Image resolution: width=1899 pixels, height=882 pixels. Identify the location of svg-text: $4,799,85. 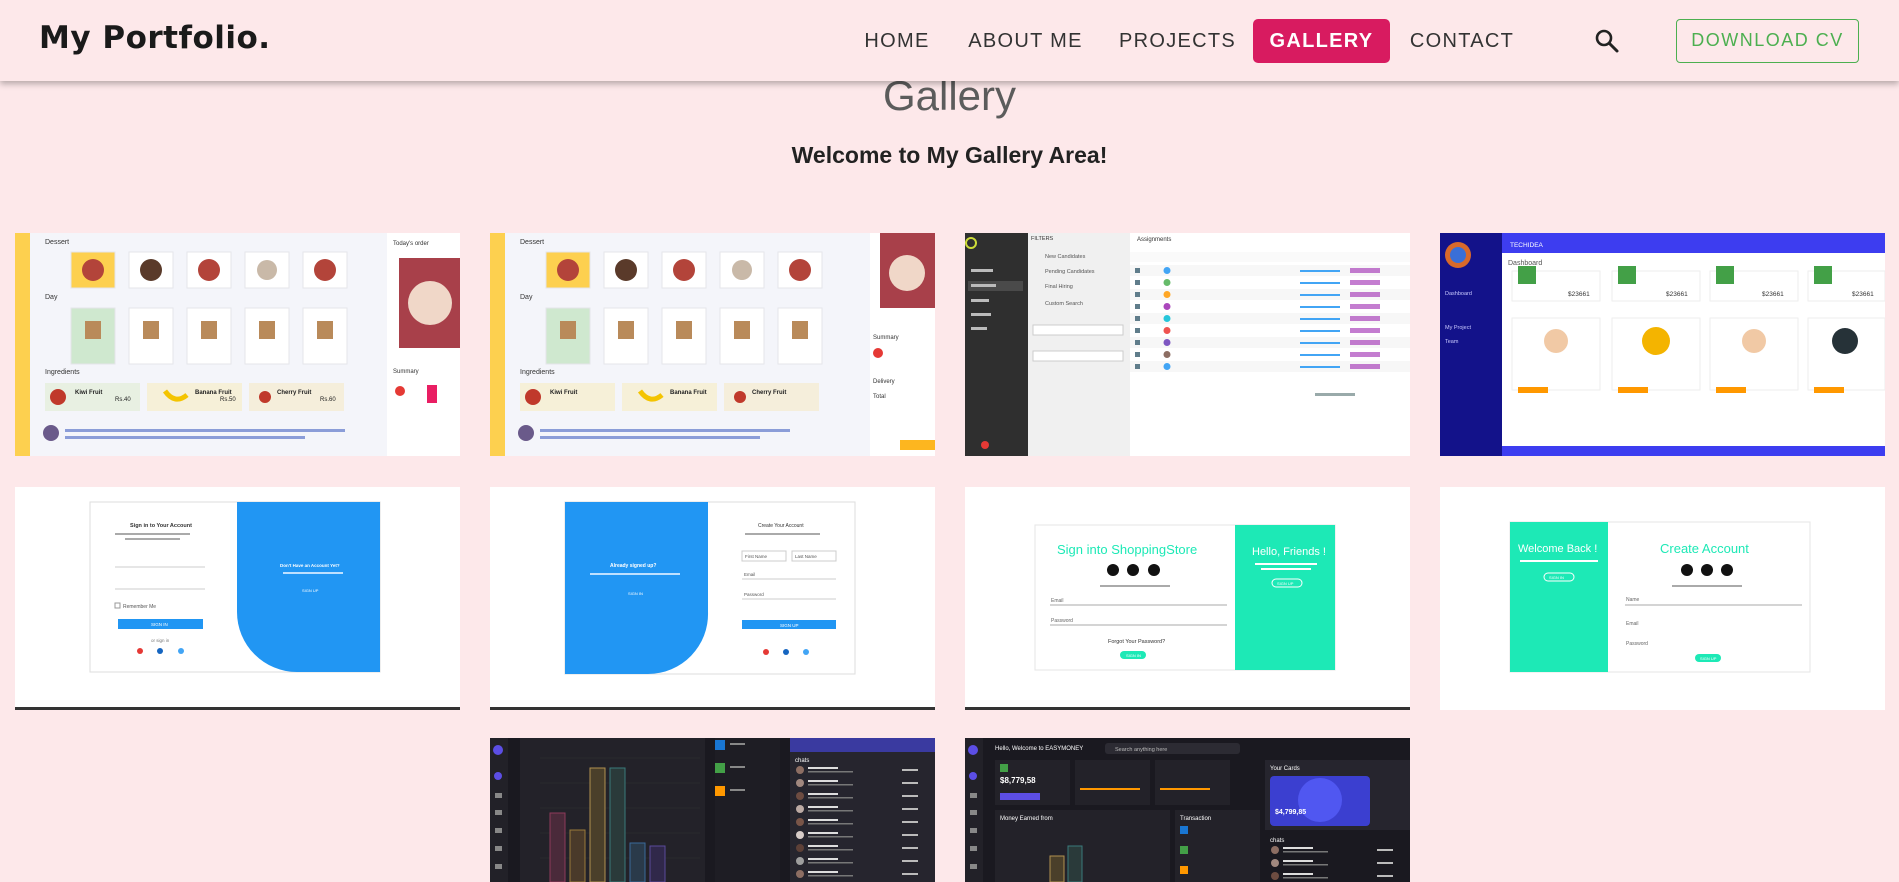
(1290, 812).